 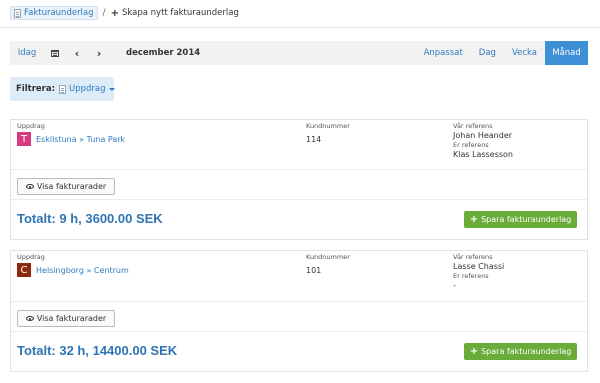 What do you see at coordinates (24, 270) in the screenshot?
I see `project-avatar: C` at bounding box center [24, 270].